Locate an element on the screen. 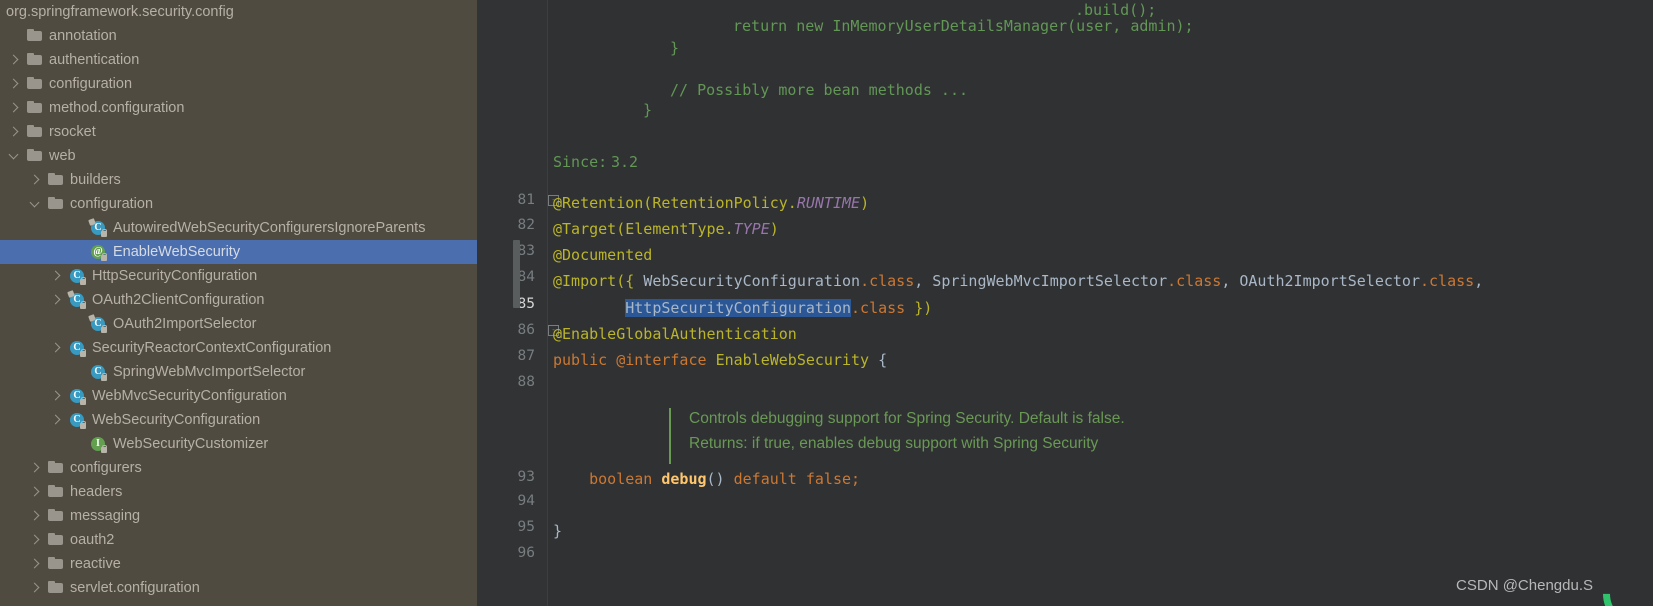  code-line-enable-global-auth: @EnableGlobalAuthentication is located at coordinates (675, 334).